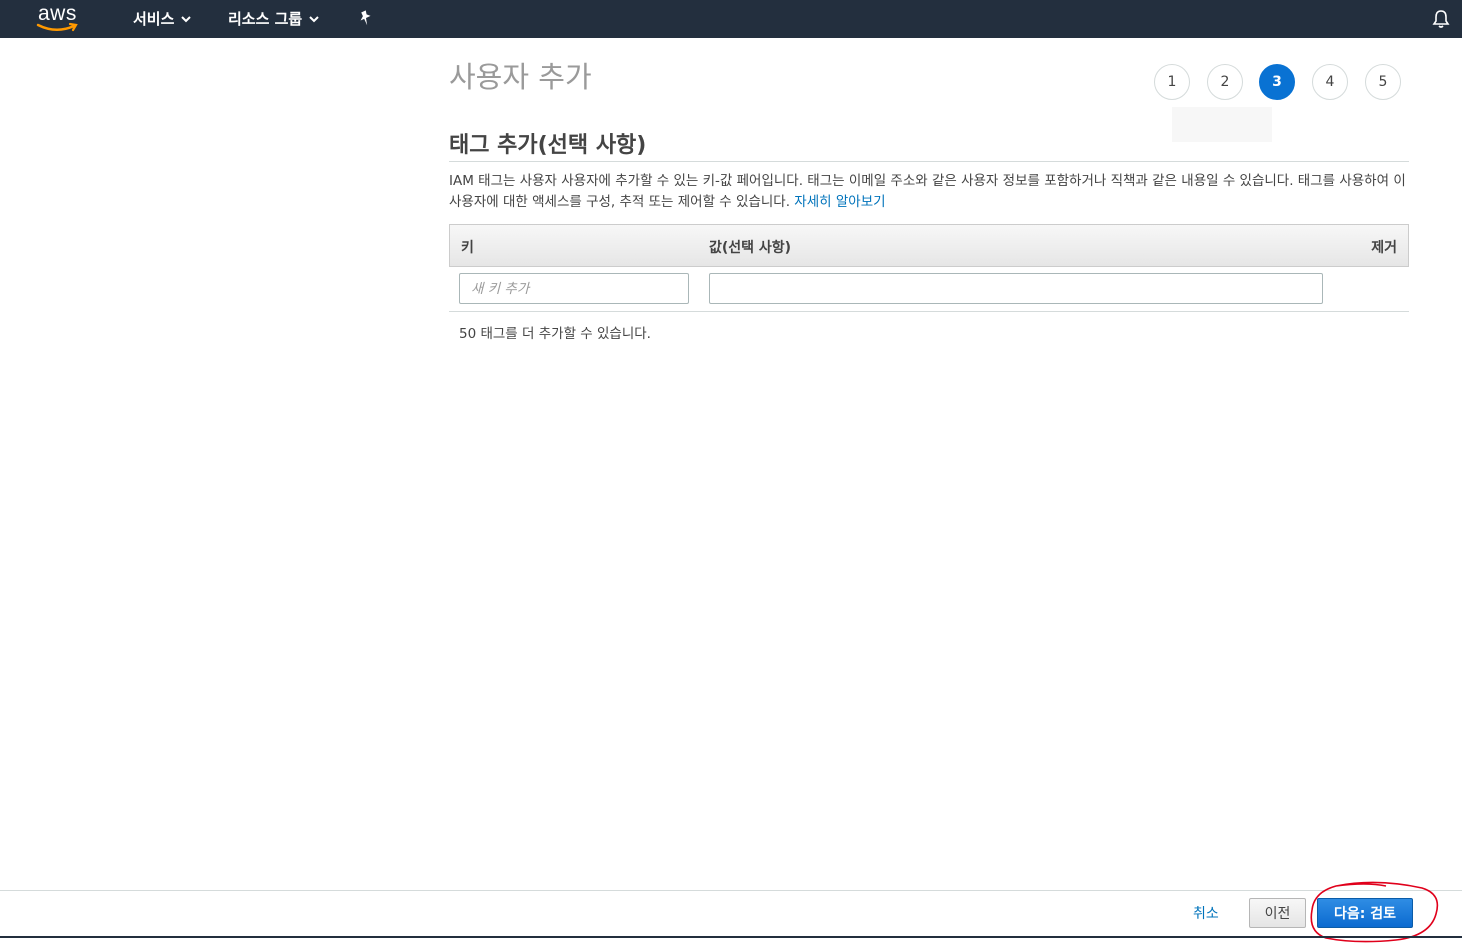  Describe the element at coordinates (265, 19) in the screenshot. I see `nav-resource-groups-label: 리소스 그룹` at that location.